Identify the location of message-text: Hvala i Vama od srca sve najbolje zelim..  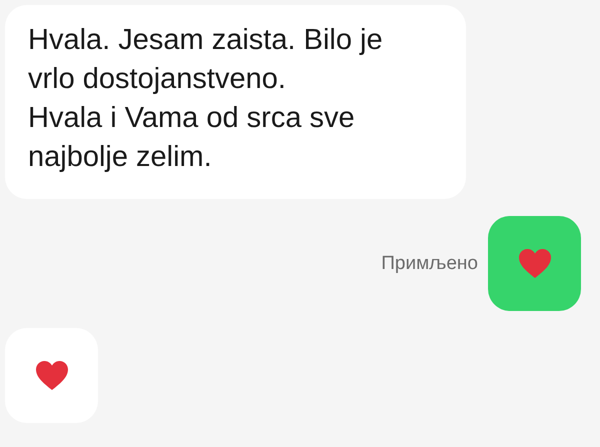
(192, 138).